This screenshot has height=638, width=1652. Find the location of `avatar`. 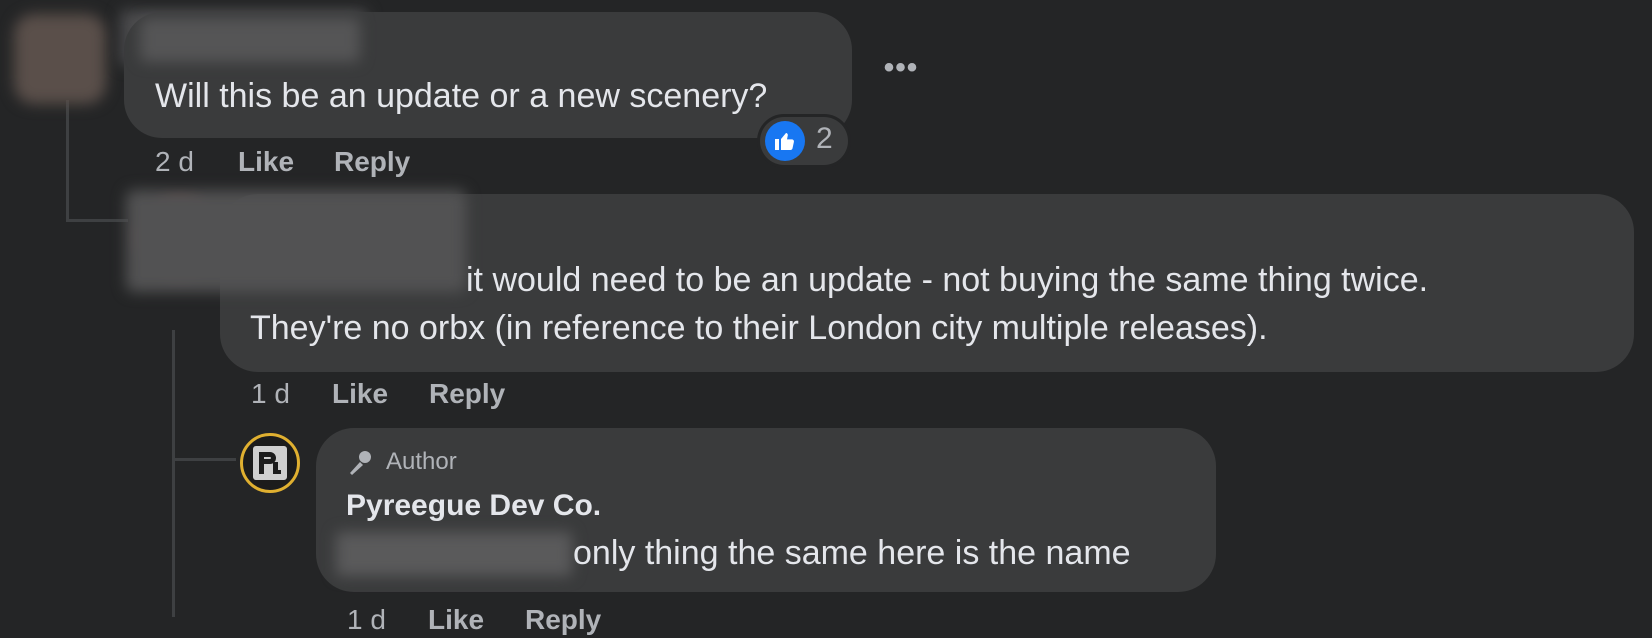

avatar is located at coordinates (60, 59).